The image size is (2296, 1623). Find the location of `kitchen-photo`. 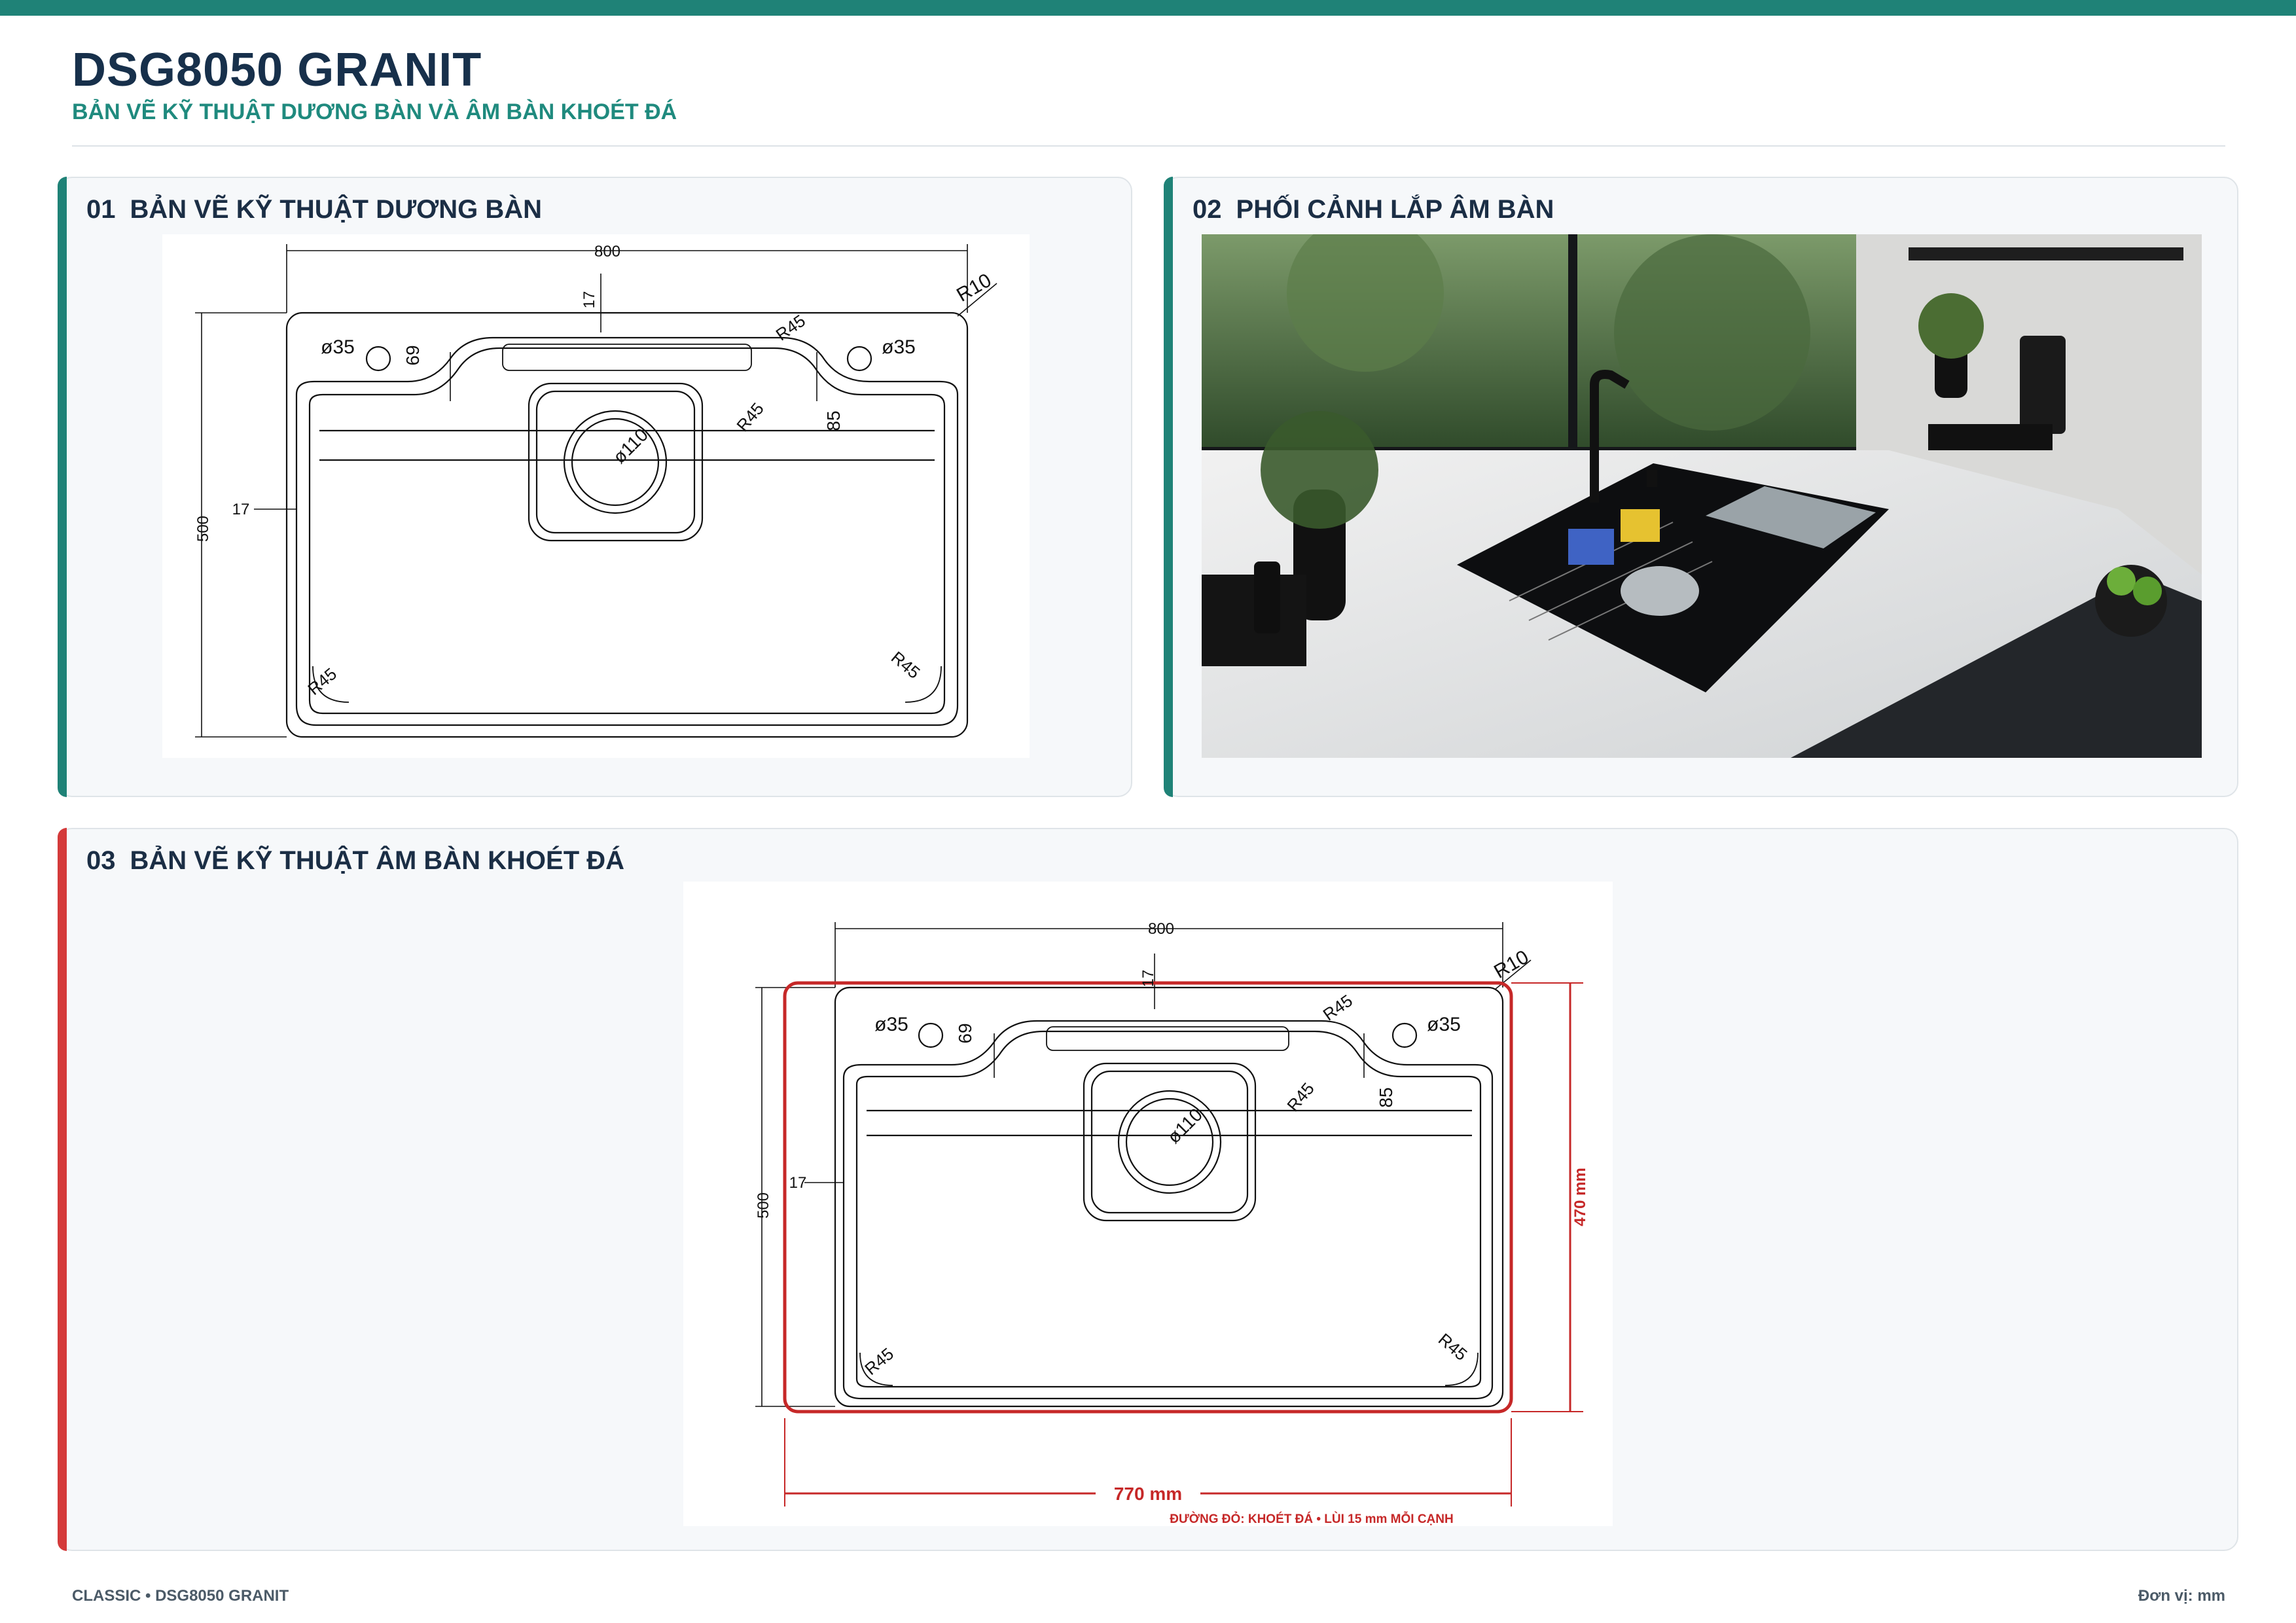

kitchen-photo is located at coordinates (1702, 496).